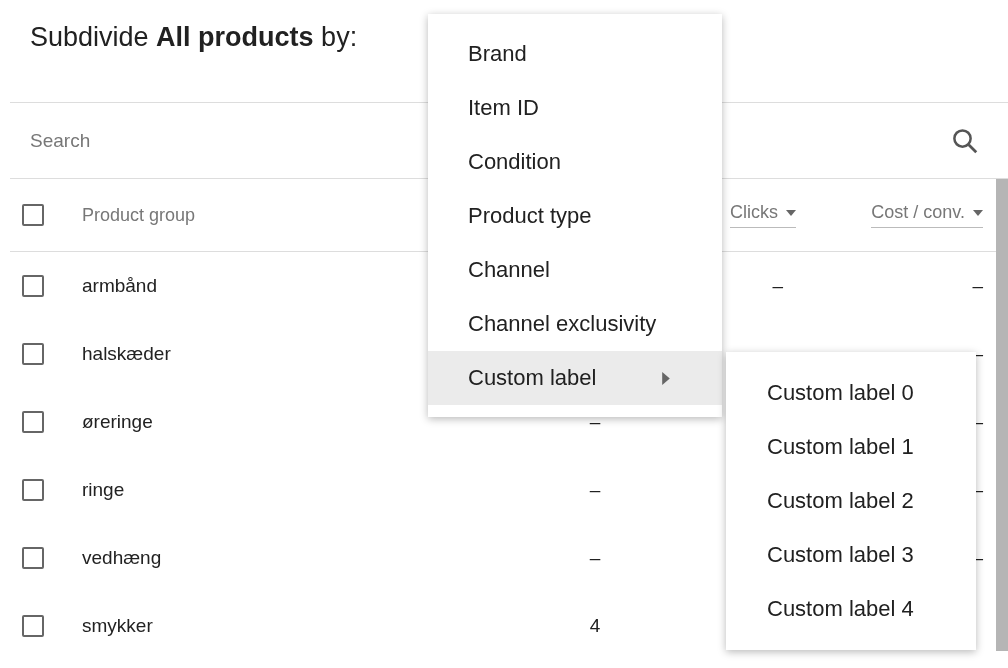 The width and height of the screenshot is (1008, 668). Describe the element at coordinates (1002, 415) in the screenshot. I see `scrollbar` at that location.